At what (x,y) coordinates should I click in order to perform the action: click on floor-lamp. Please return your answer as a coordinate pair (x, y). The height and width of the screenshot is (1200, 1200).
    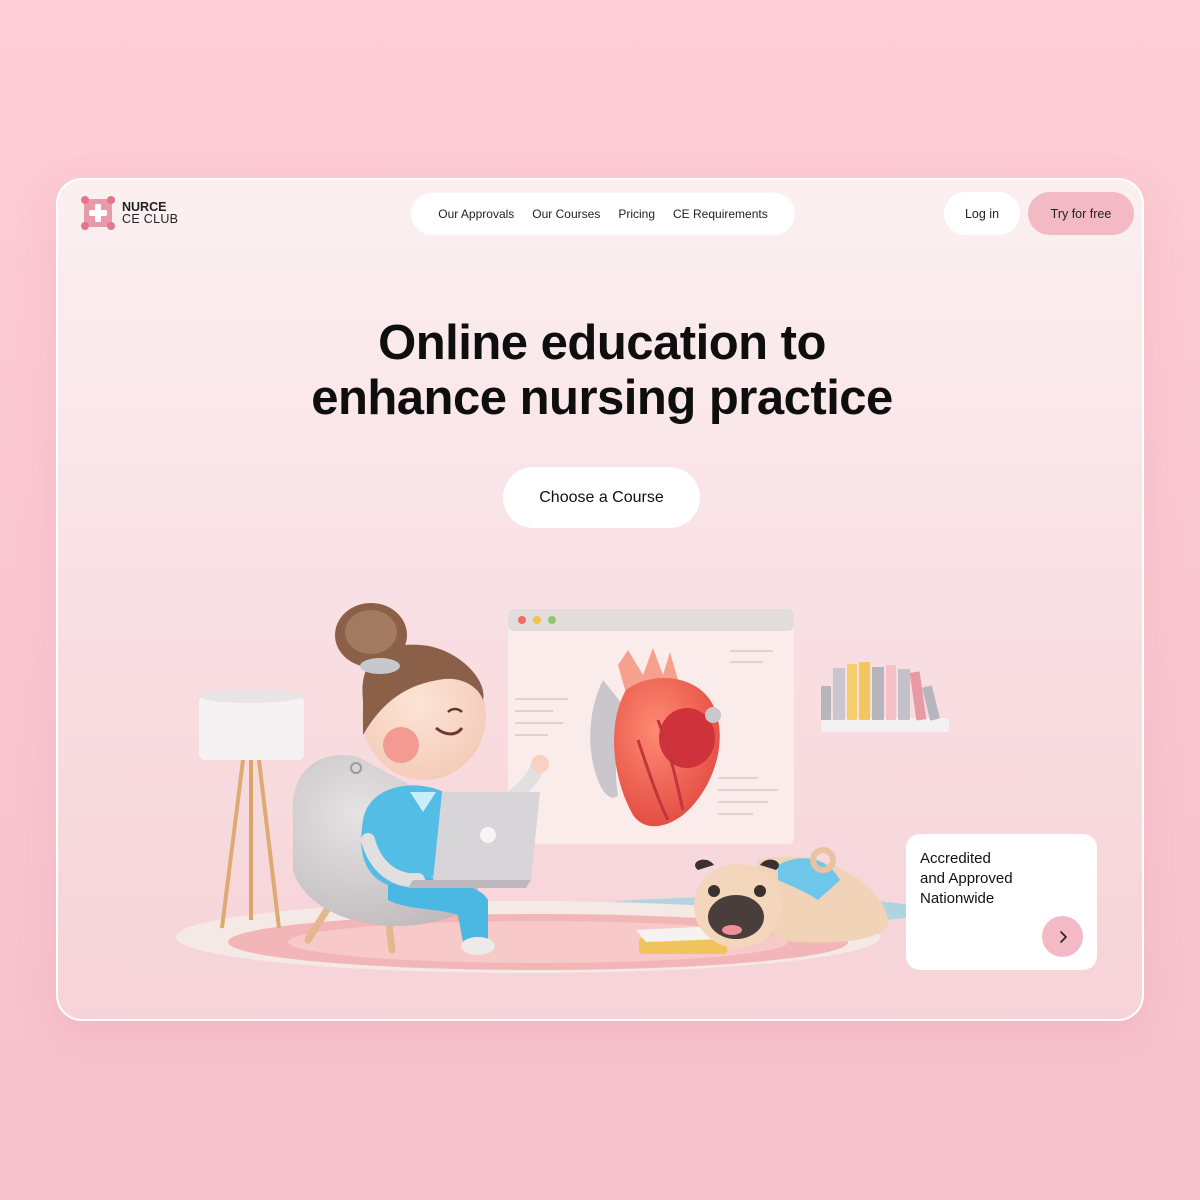
    Looking at the image, I should click on (251, 809).